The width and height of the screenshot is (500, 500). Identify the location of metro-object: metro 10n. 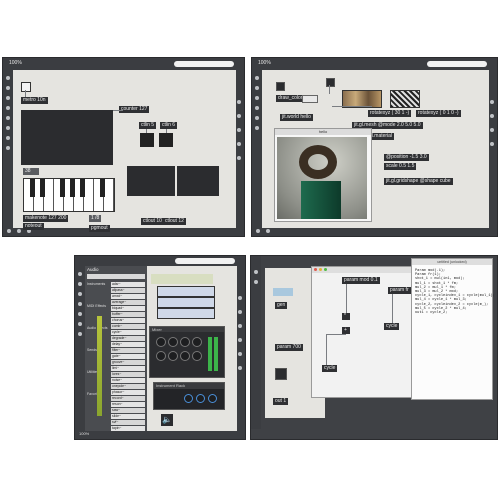
(34, 100).